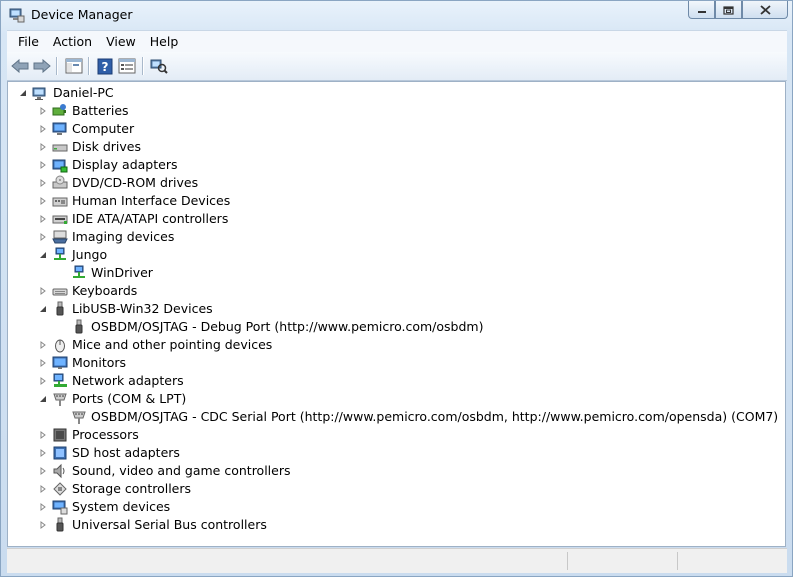 The width and height of the screenshot is (793, 577). What do you see at coordinates (169, 525) in the screenshot?
I see `tree-item: Universal Serial Bus controllers` at bounding box center [169, 525].